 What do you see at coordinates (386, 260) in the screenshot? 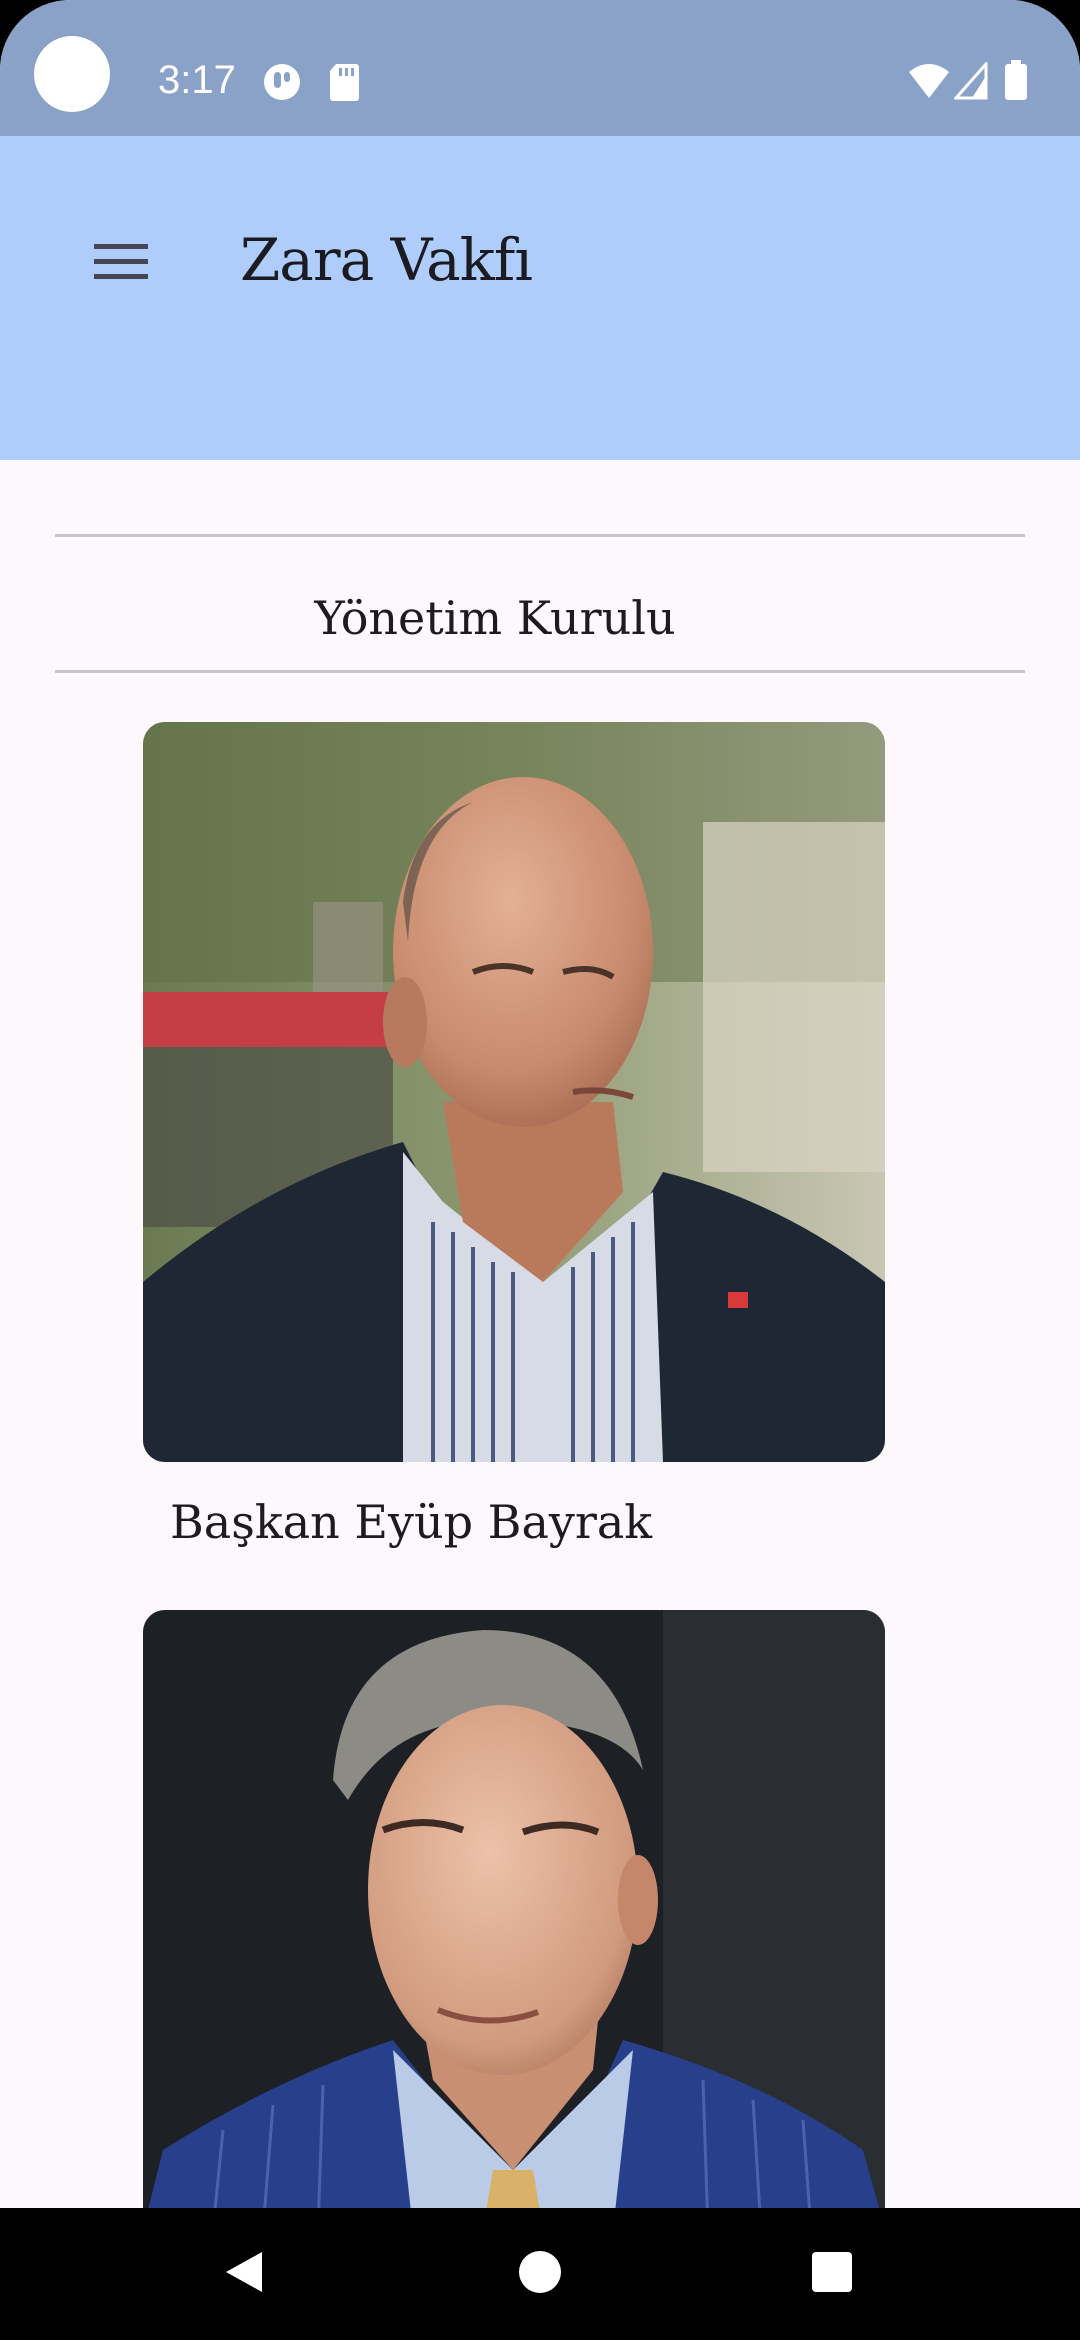
I see `app-title: Zara Vakfı` at bounding box center [386, 260].